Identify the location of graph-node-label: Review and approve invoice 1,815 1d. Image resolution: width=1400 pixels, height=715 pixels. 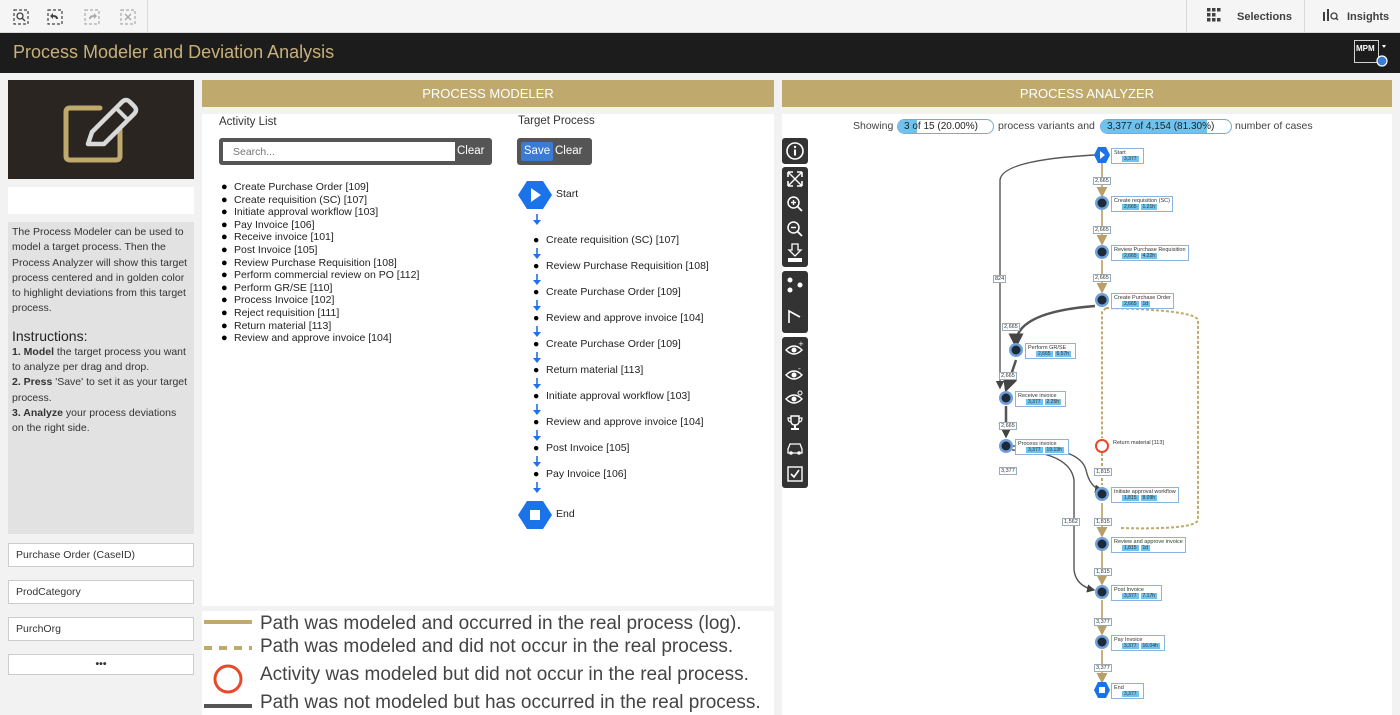
(1148, 545).